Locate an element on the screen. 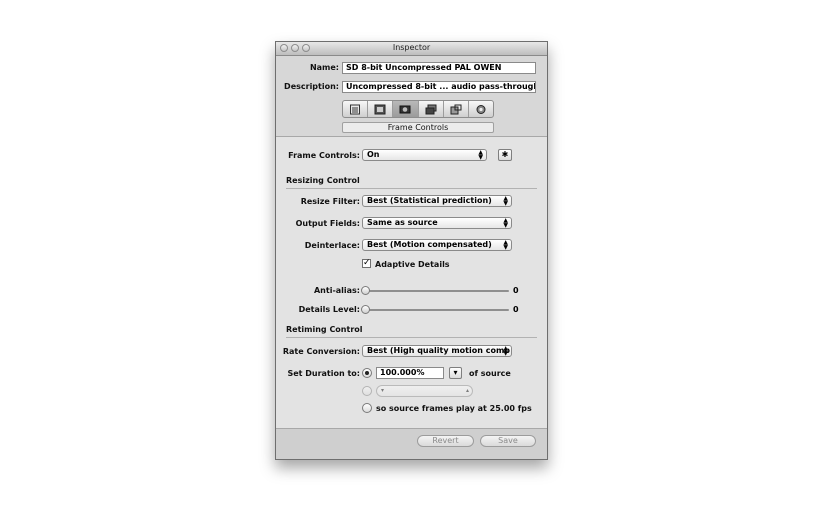  button-bar: Revert Save is located at coordinates (411, 443).